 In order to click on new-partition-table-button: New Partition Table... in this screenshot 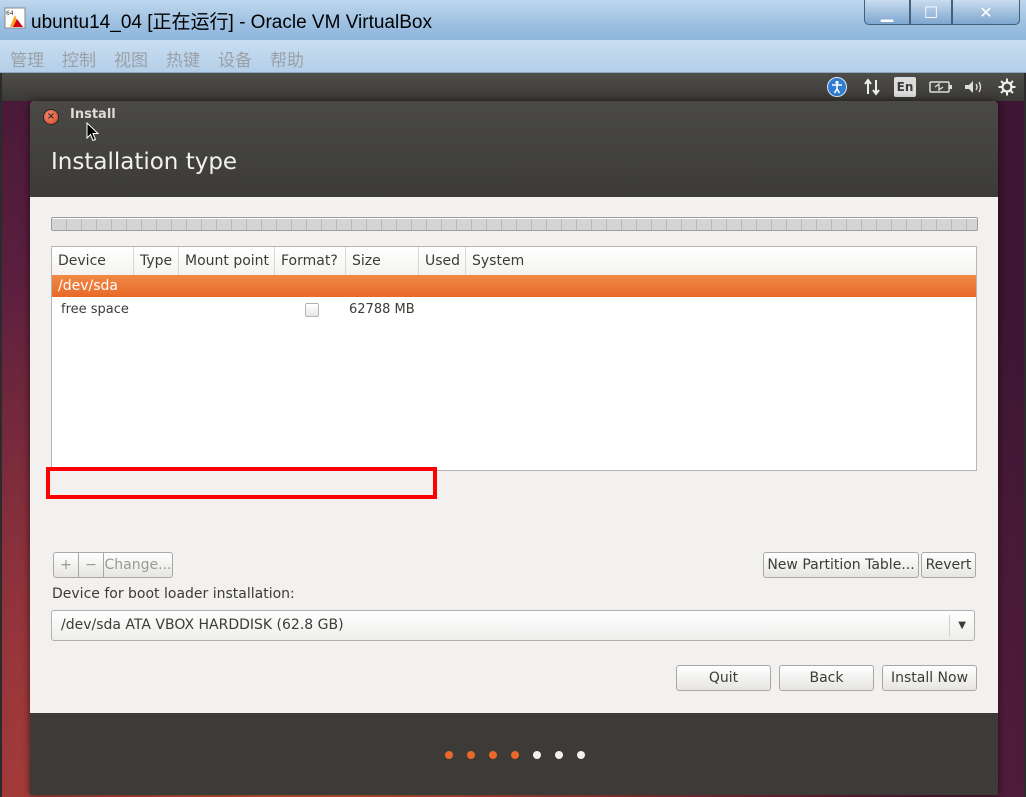, I will do `click(841, 565)`.